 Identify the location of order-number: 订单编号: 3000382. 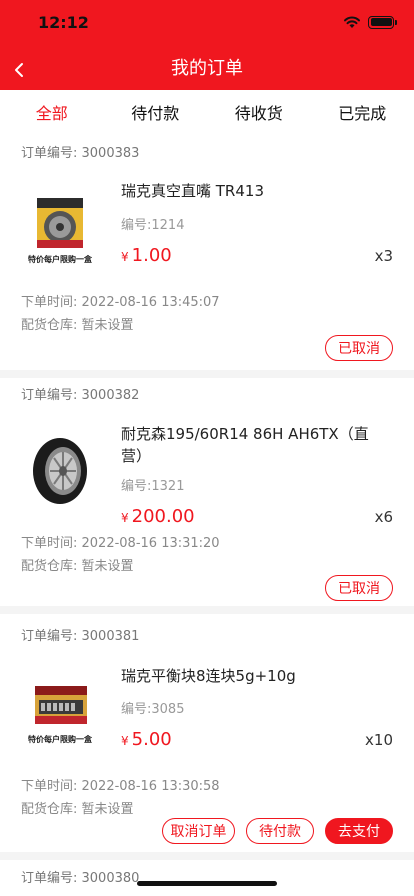
(80, 395).